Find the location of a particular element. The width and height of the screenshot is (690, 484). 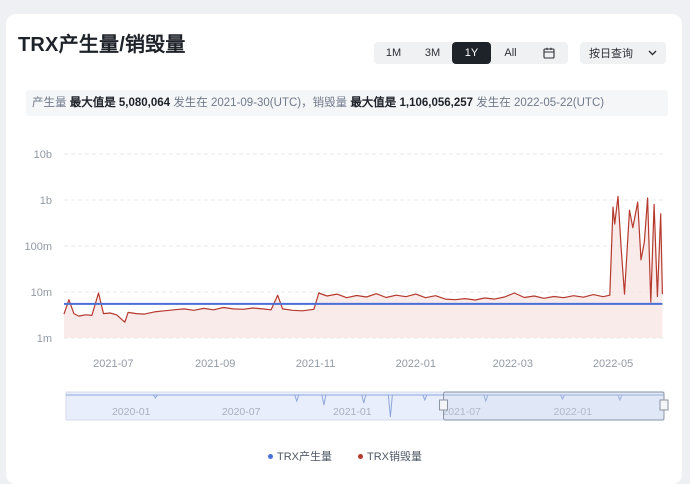

navigator-tick-label: 2021-01 is located at coordinates (352, 412).